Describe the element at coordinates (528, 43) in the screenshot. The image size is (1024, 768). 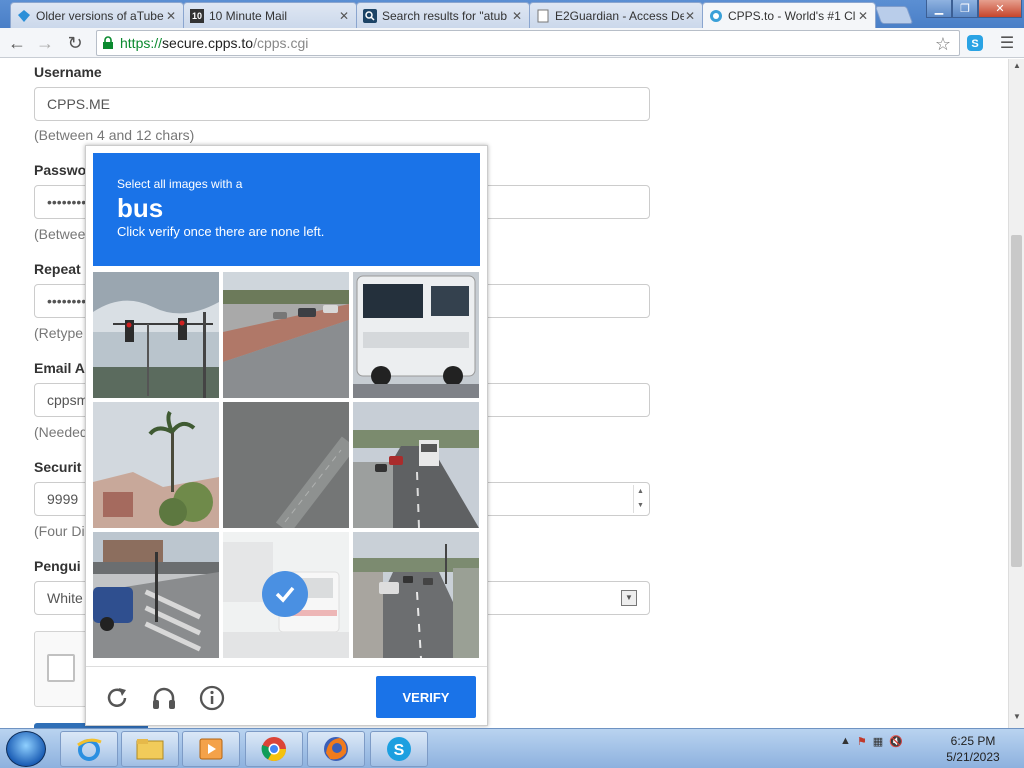
I see `address-bar: https://secure.cpps.to/cpps.cgi ☆` at that location.